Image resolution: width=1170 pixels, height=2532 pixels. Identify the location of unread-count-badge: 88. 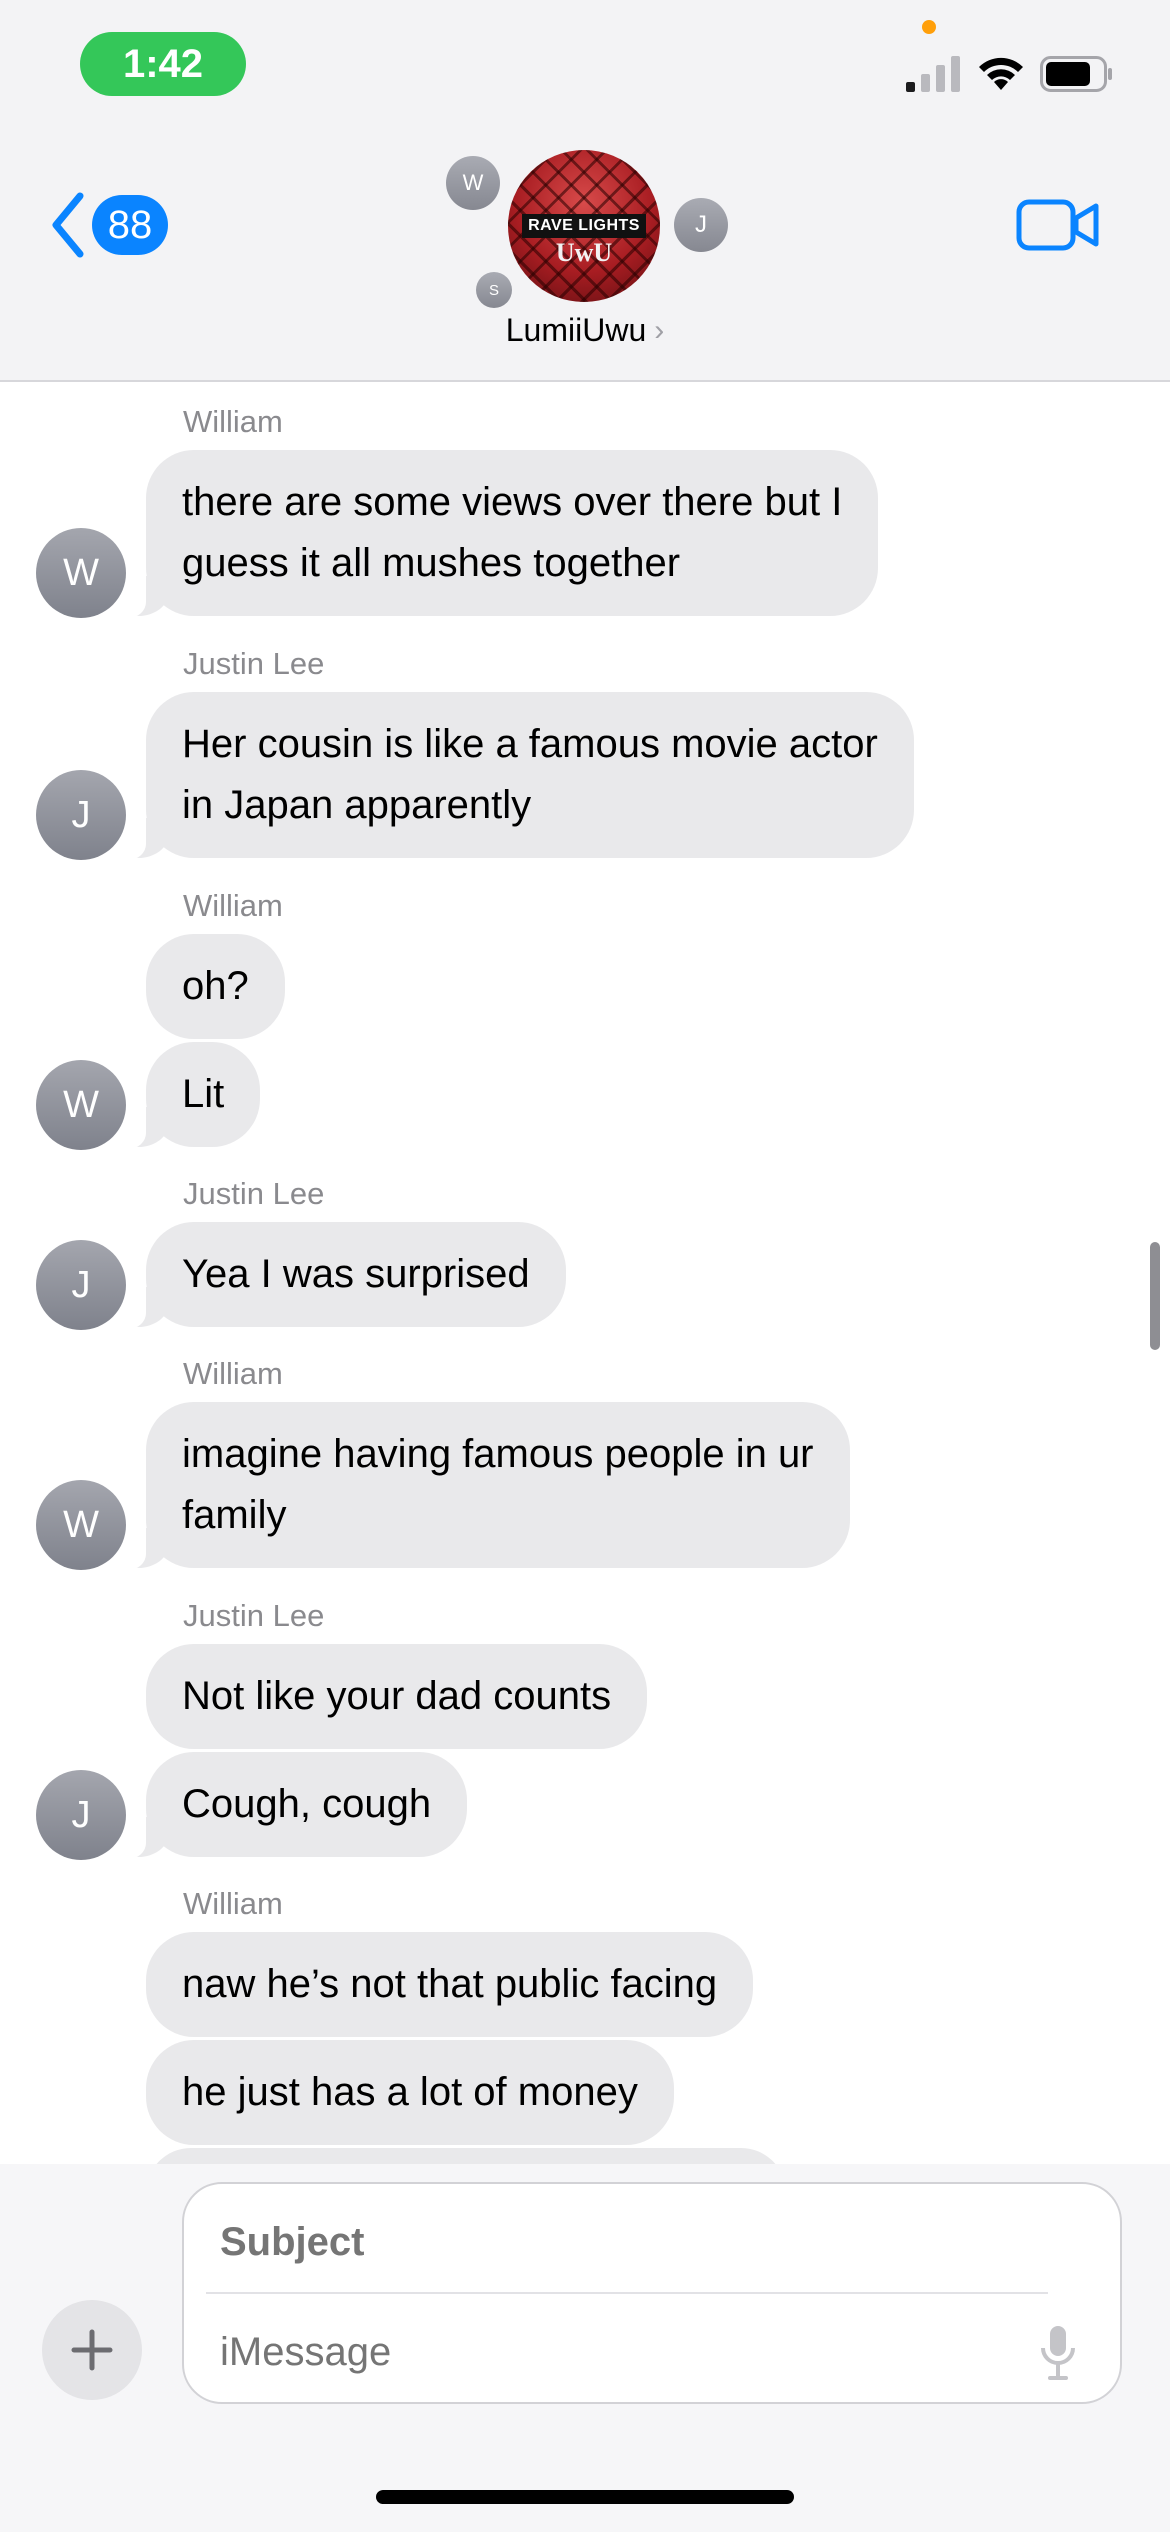
(130, 225).